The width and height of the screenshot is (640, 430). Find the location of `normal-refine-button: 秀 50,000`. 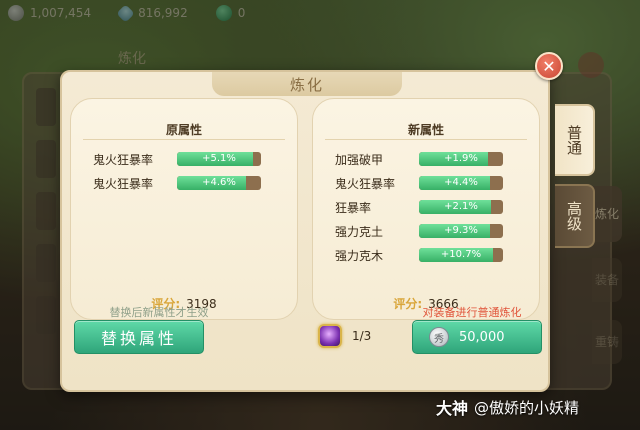

normal-refine-button: 秀 50,000 is located at coordinates (477, 337).